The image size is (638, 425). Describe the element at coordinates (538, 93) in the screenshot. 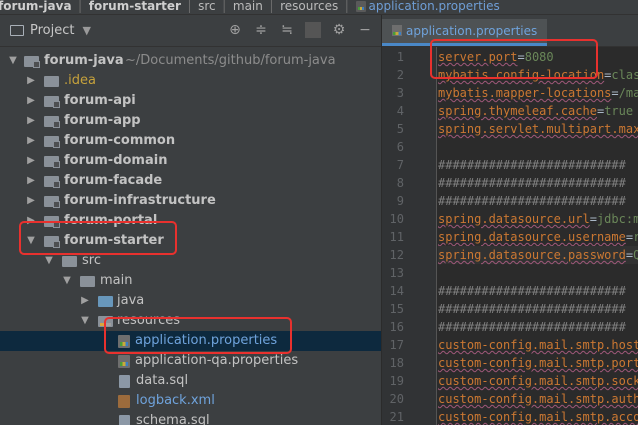

I see `code-line: mybatis.mapper-locations=/ma` at that location.